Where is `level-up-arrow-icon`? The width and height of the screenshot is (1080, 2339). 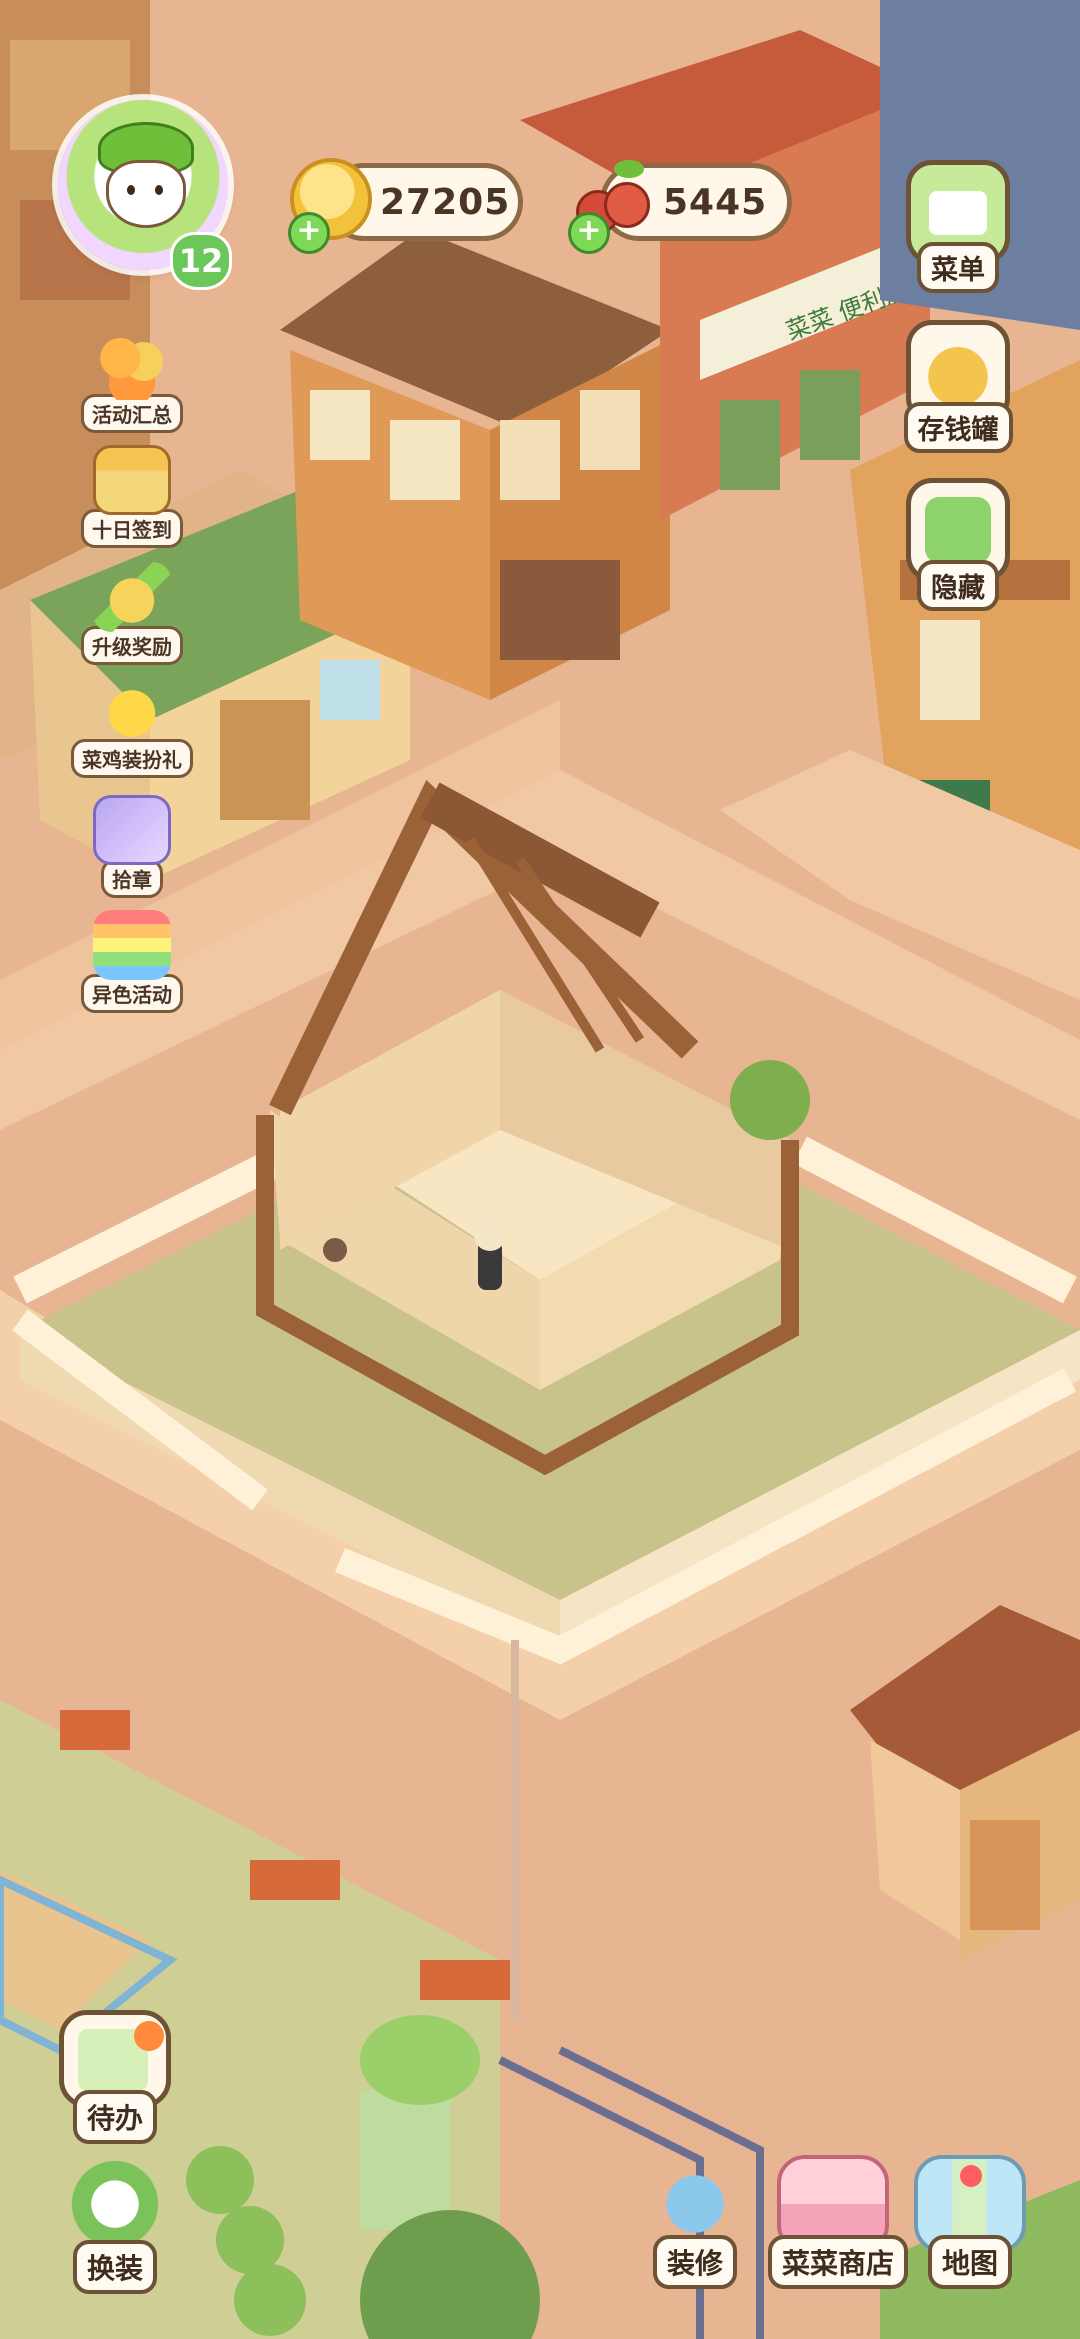 level-up-arrow-icon is located at coordinates (132, 597).